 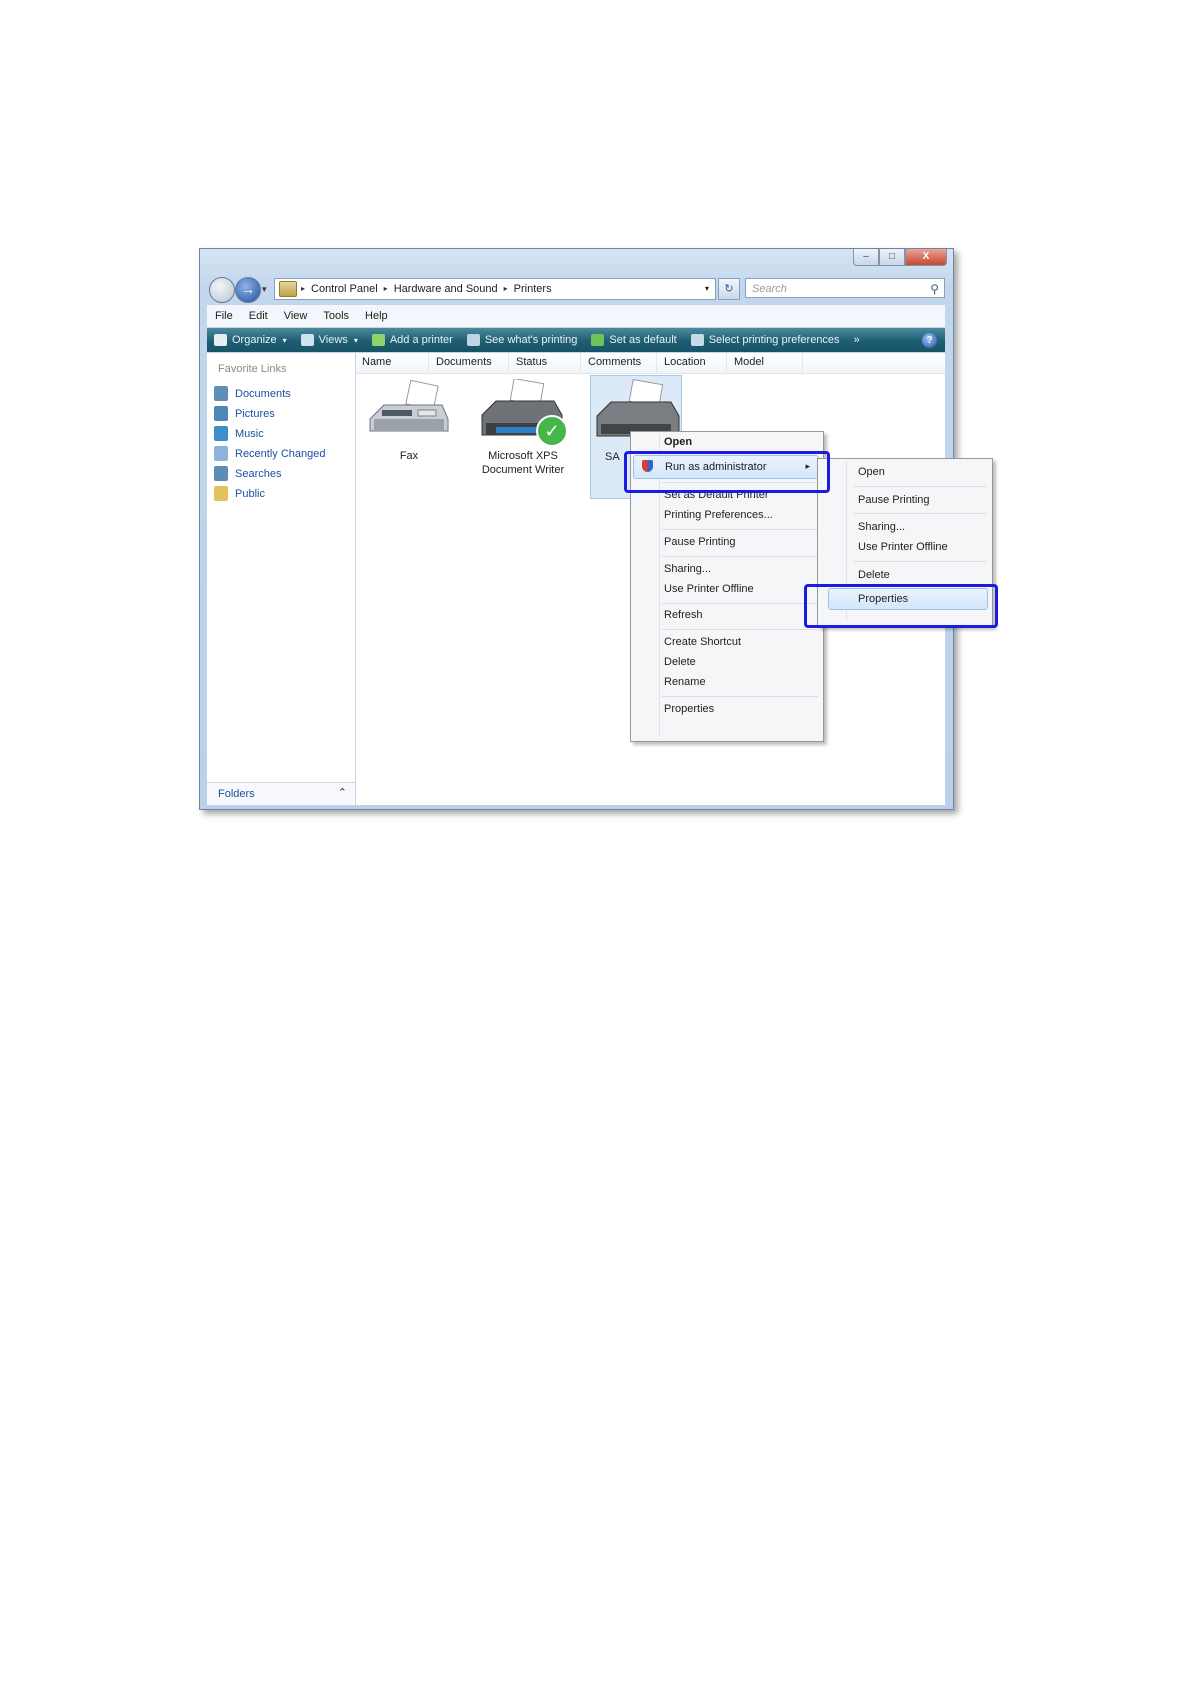 What do you see at coordinates (221, 493) in the screenshot?
I see `public-icon` at bounding box center [221, 493].